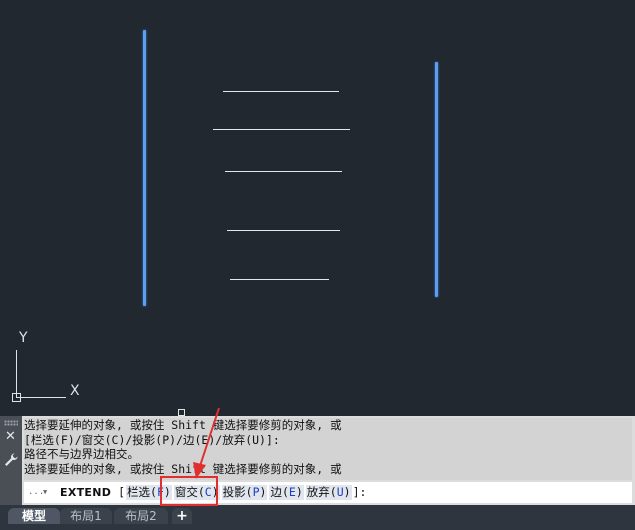  Describe the element at coordinates (34, 516) in the screenshot. I see `tab-model: 模型` at that location.